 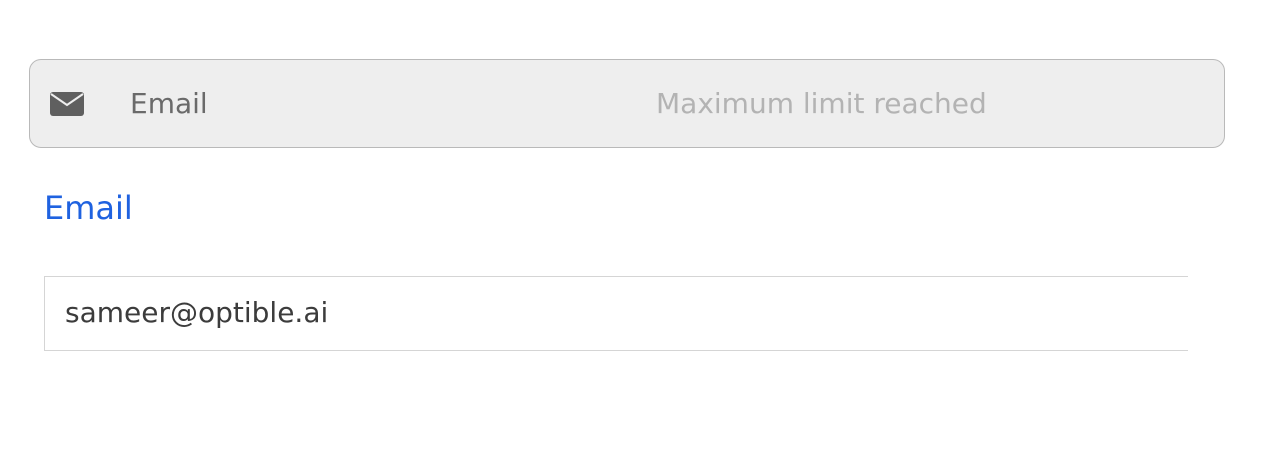 What do you see at coordinates (67, 104) in the screenshot?
I see `envelope-icon` at bounding box center [67, 104].